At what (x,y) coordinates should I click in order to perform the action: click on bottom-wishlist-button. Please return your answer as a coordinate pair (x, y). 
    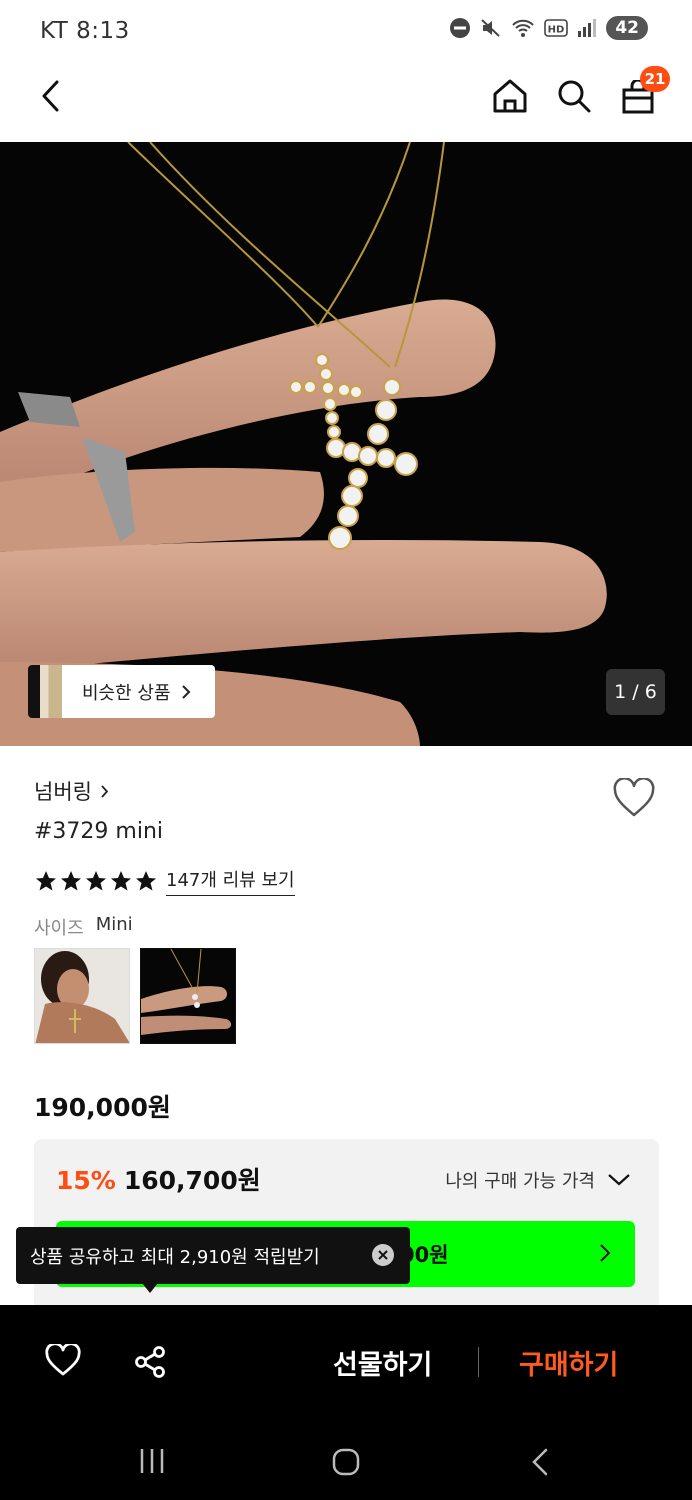
    Looking at the image, I should click on (63, 1361).